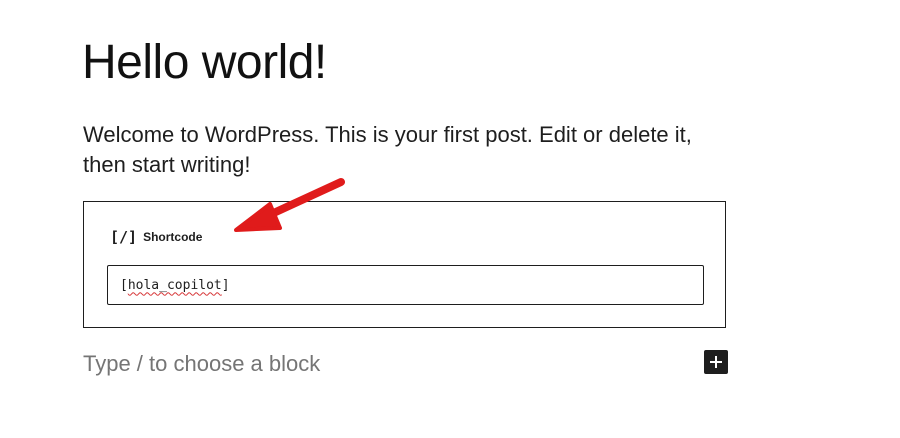 This screenshot has width=900, height=438. What do you see at coordinates (174, 285) in the screenshot?
I see `shortcode-text: hola_copilot` at bounding box center [174, 285].